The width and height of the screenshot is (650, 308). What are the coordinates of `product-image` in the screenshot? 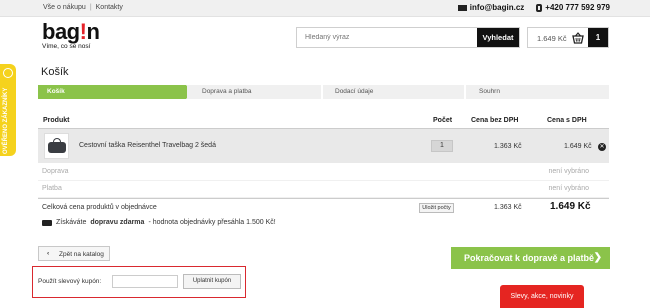 It's located at (56, 146).